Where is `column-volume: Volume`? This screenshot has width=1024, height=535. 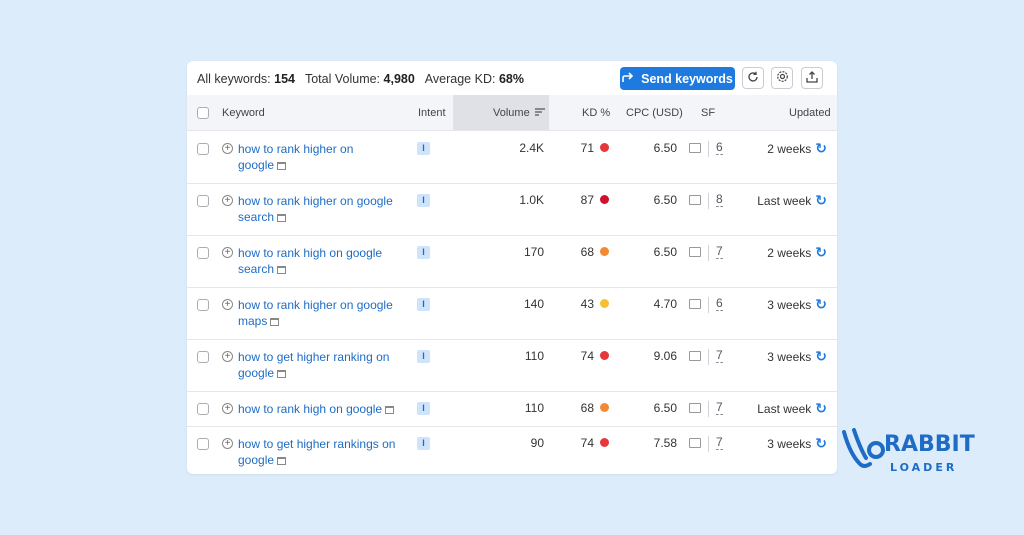 column-volume: Volume is located at coordinates (519, 112).